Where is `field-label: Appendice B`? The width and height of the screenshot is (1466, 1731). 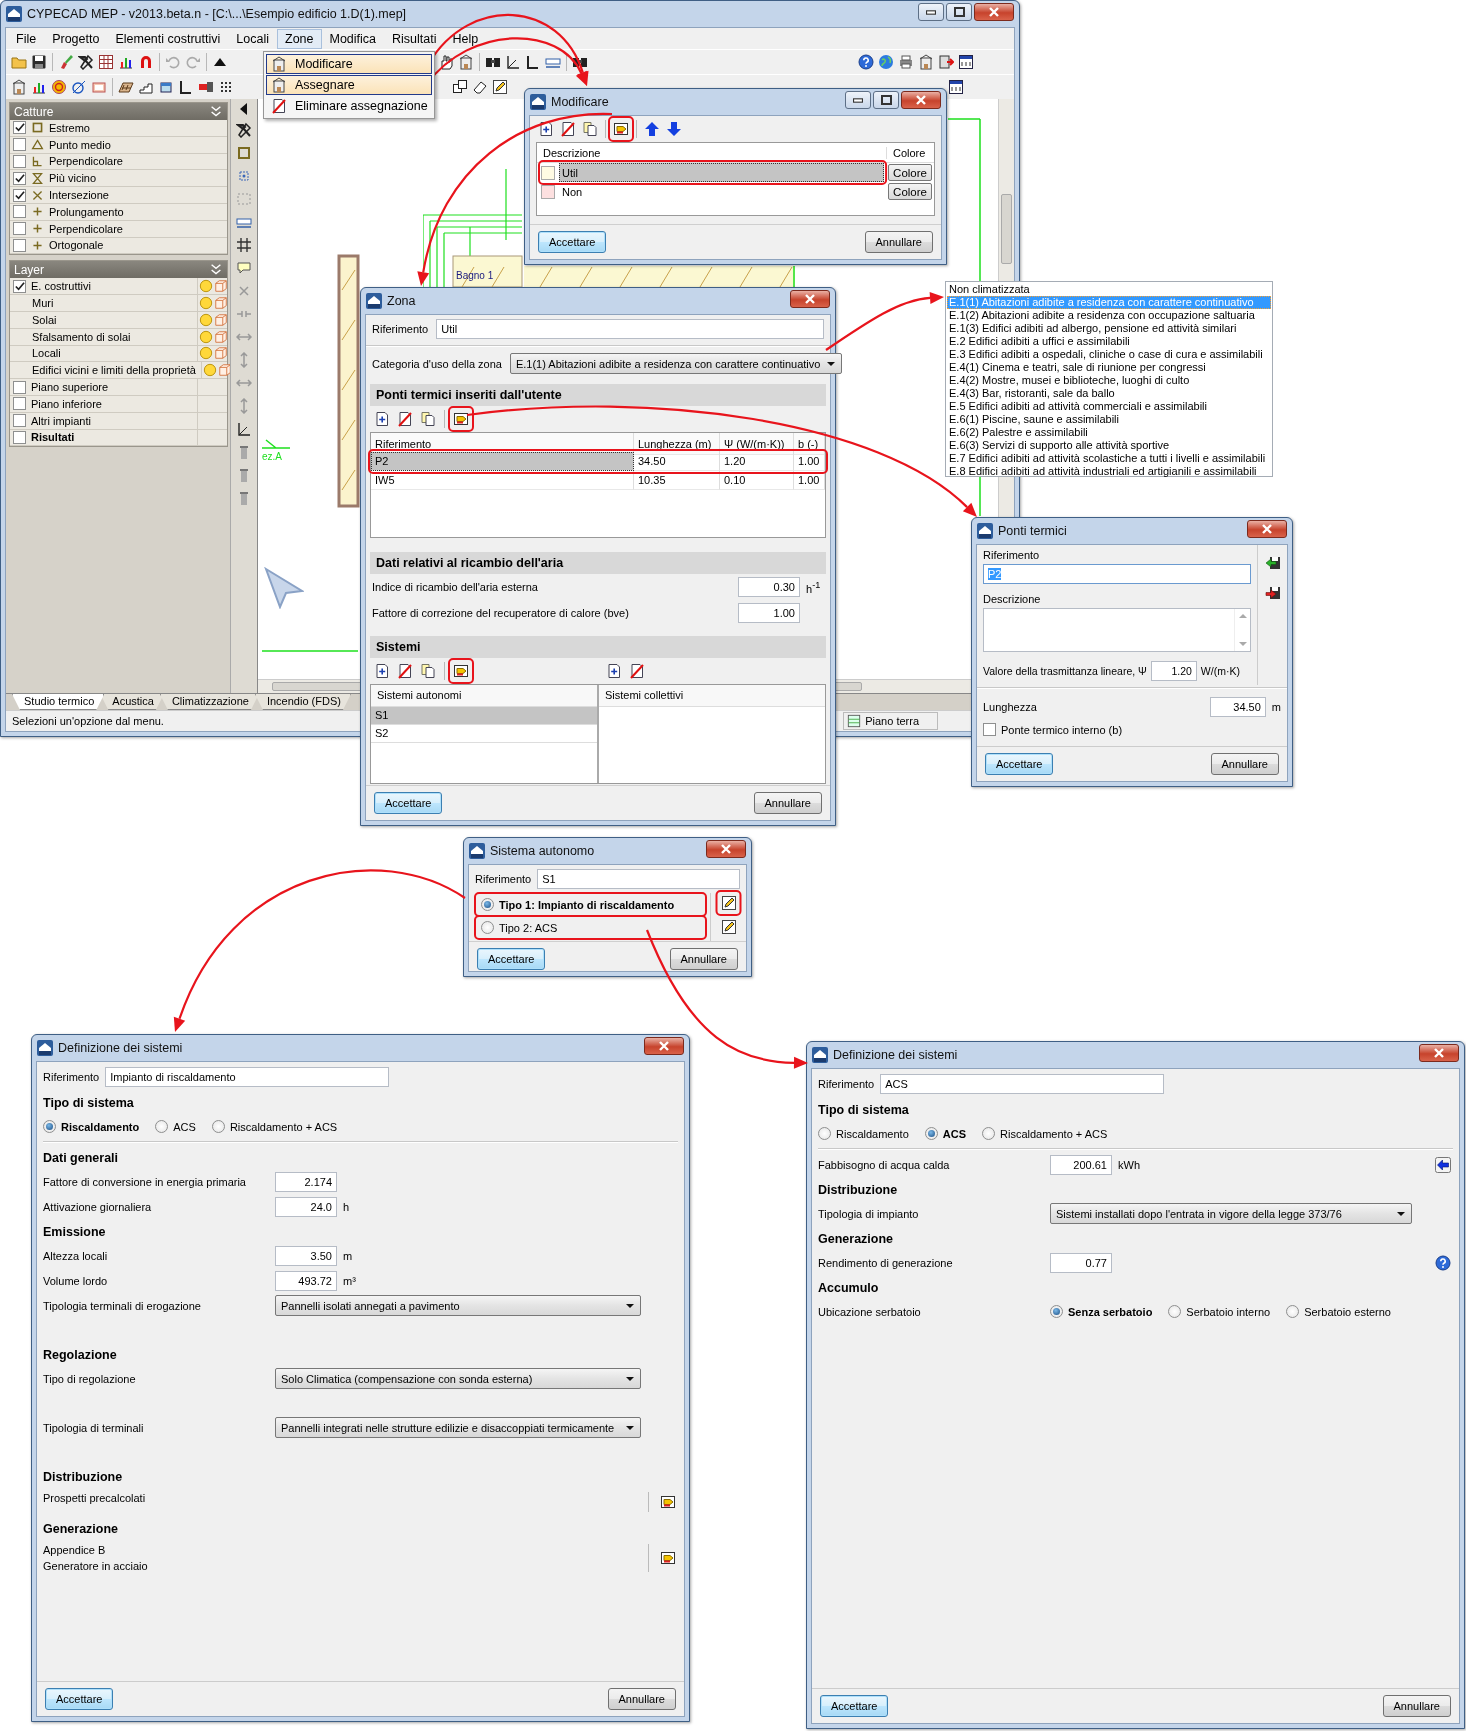 field-label: Appendice B is located at coordinates (75, 1550).